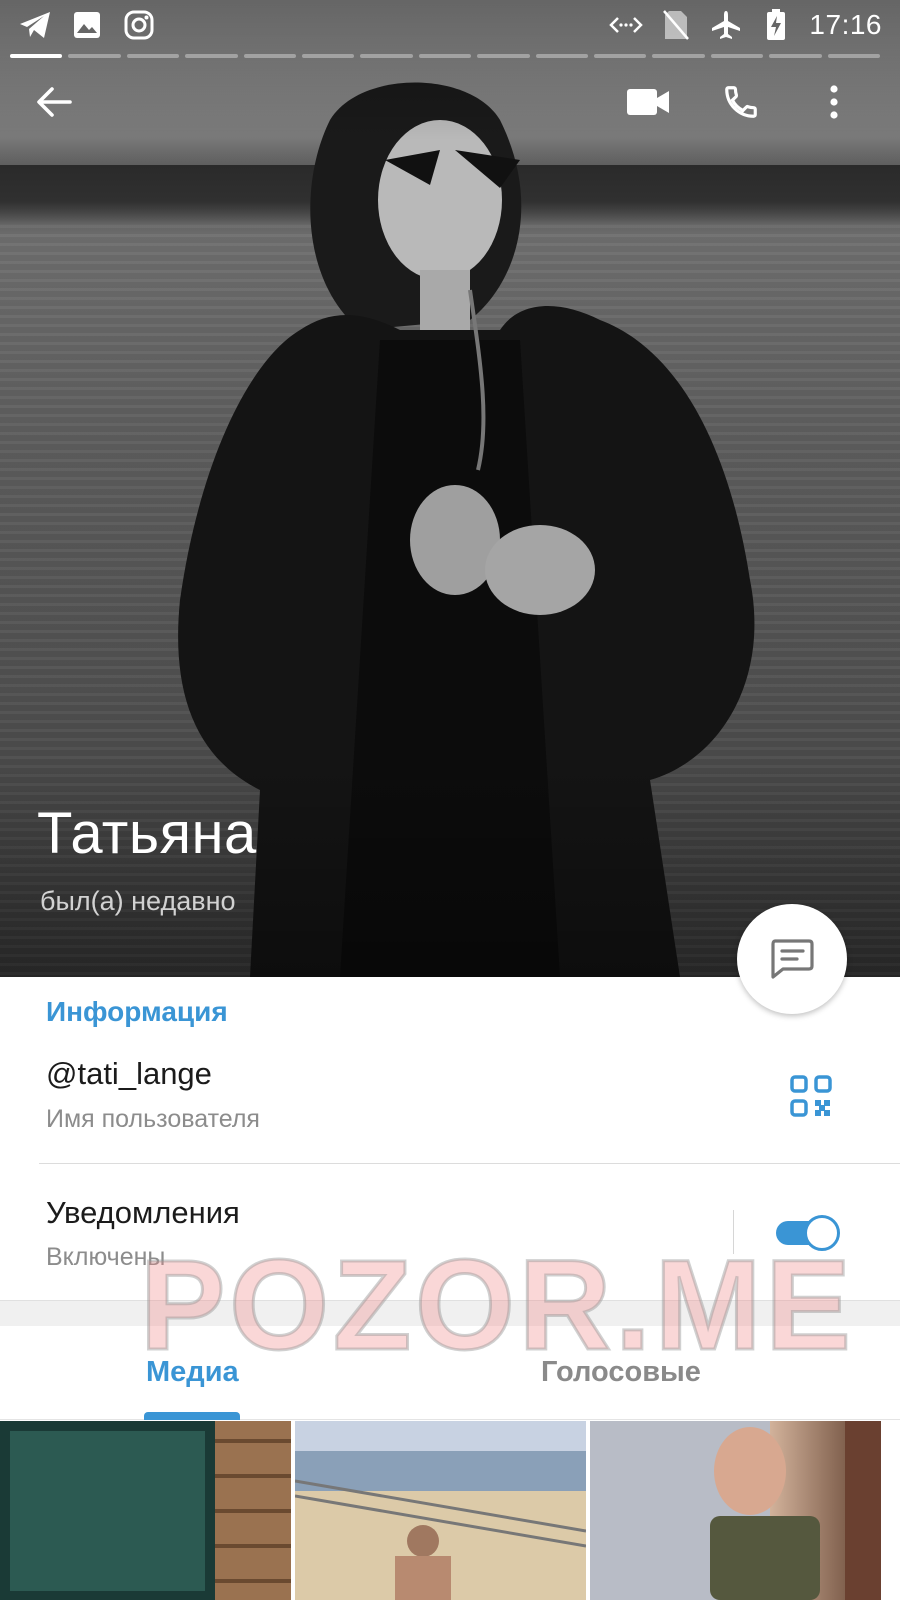 The width and height of the screenshot is (900, 1600). I want to click on status-bar: 17:16, so click(450, 25).